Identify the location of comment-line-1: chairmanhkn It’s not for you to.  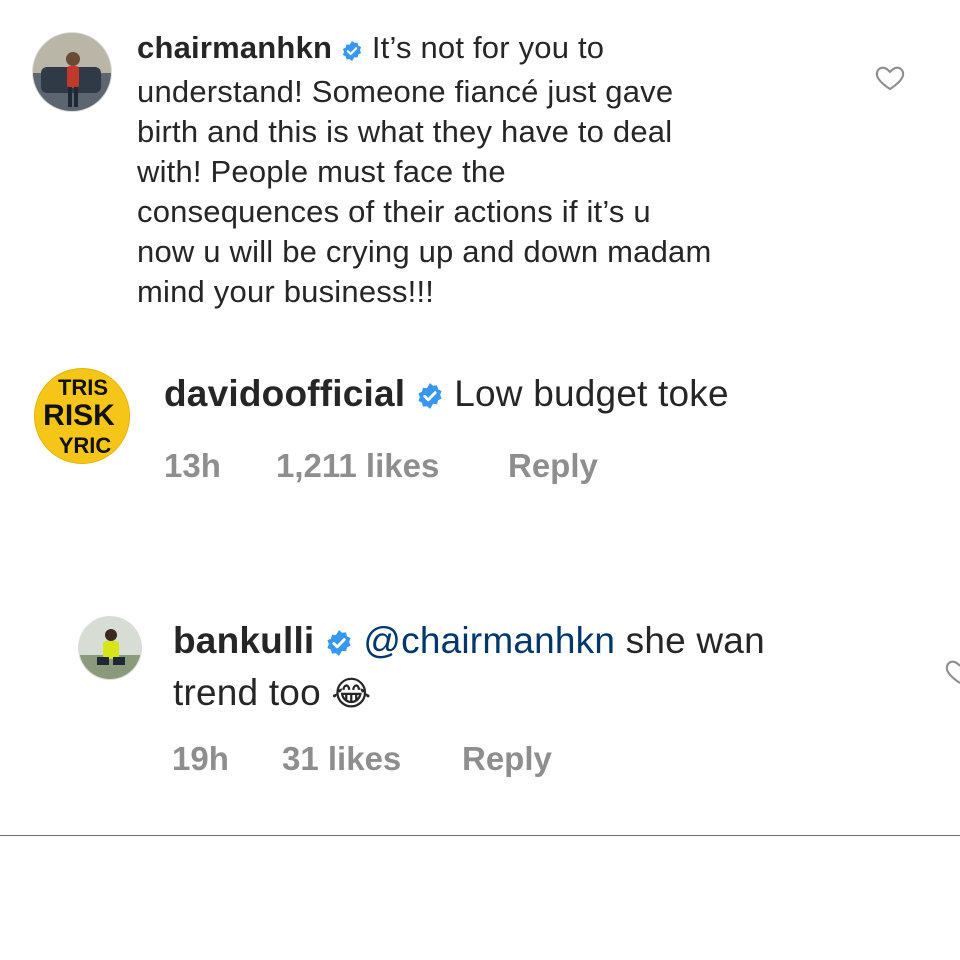
(517, 50).